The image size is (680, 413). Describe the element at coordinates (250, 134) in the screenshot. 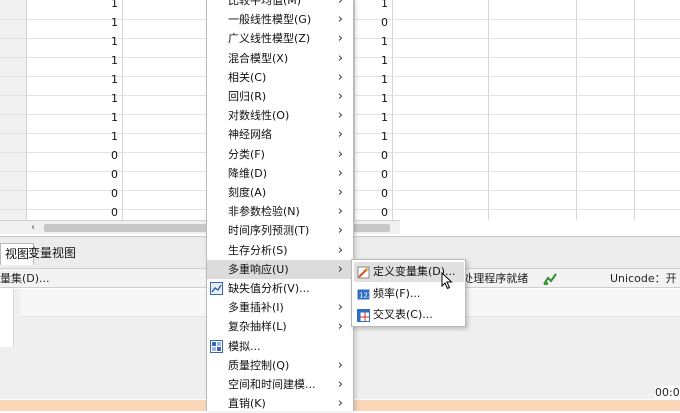

I see `menu-item-label: 神经网络` at that location.